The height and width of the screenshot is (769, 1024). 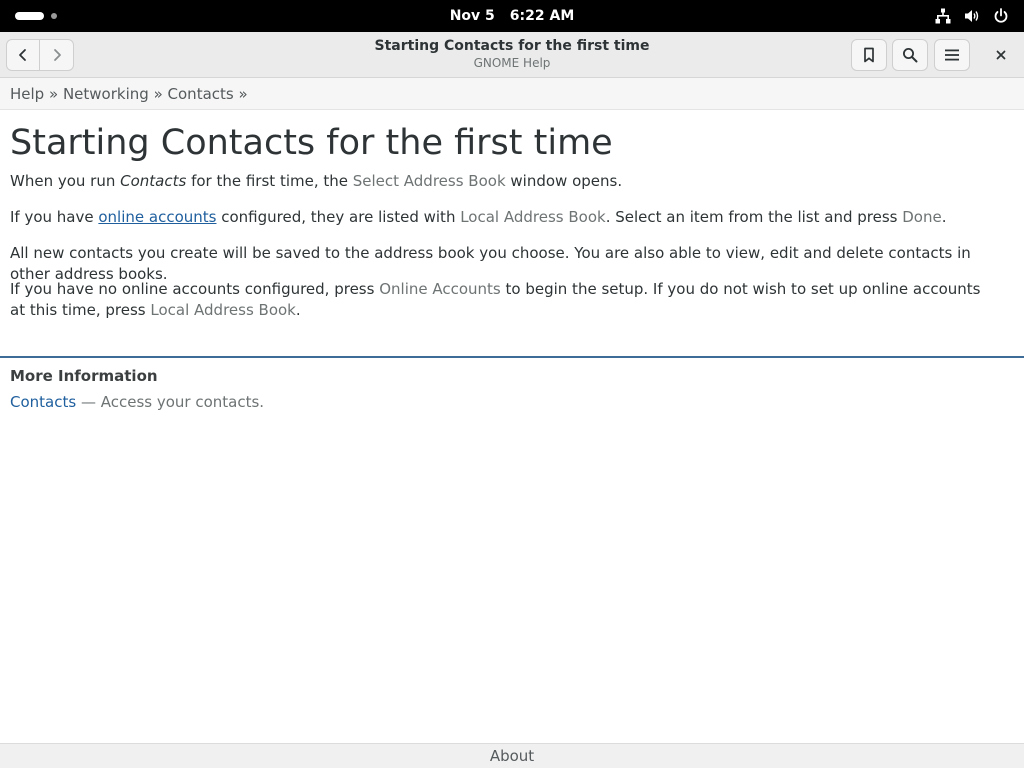 I want to click on footer: About, so click(x=512, y=755).